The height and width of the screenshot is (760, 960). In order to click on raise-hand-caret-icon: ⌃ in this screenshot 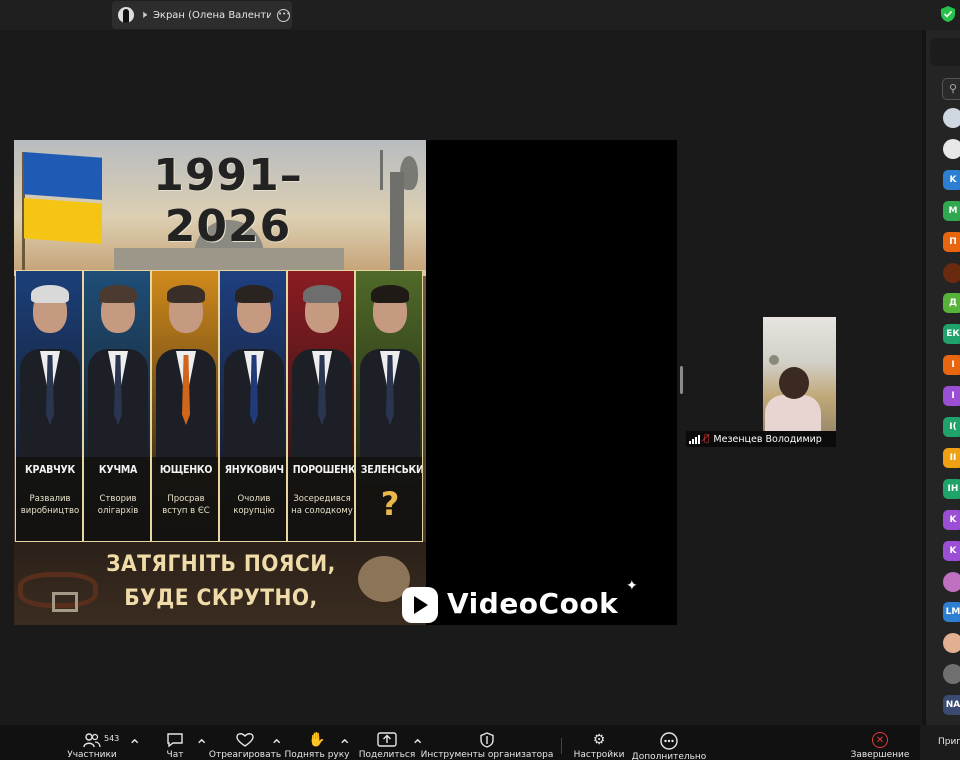, I will do `click(344, 745)`.